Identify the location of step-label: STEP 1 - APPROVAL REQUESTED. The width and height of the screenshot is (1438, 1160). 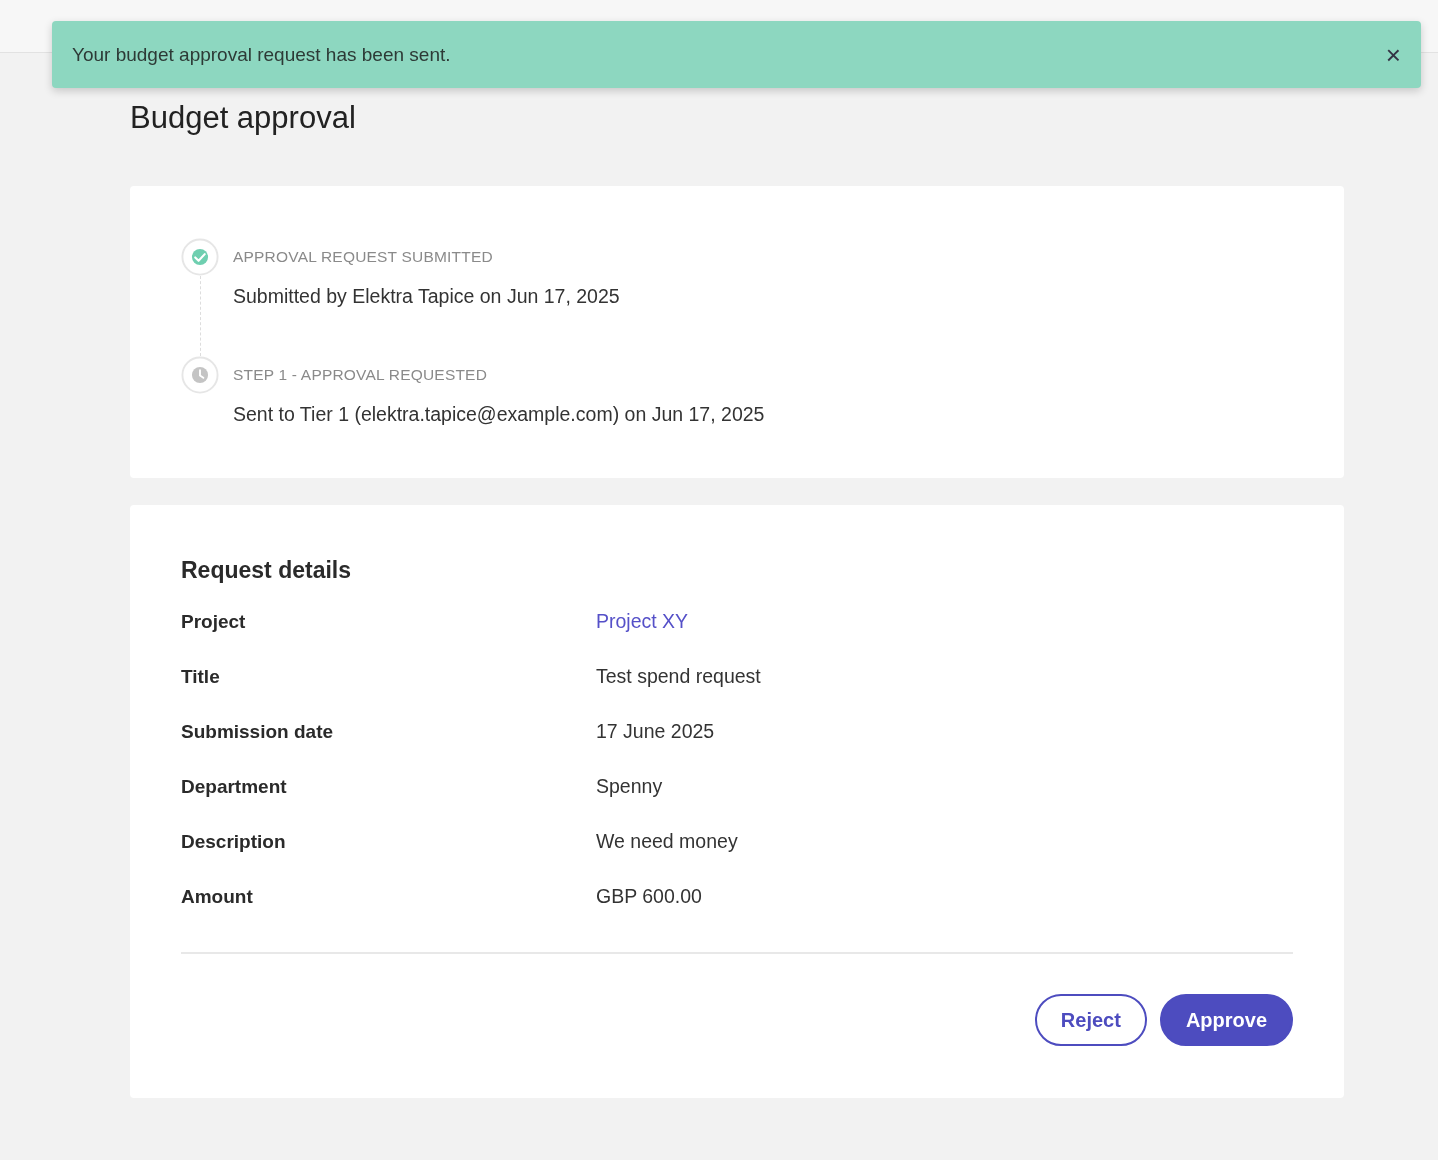
(361, 375).